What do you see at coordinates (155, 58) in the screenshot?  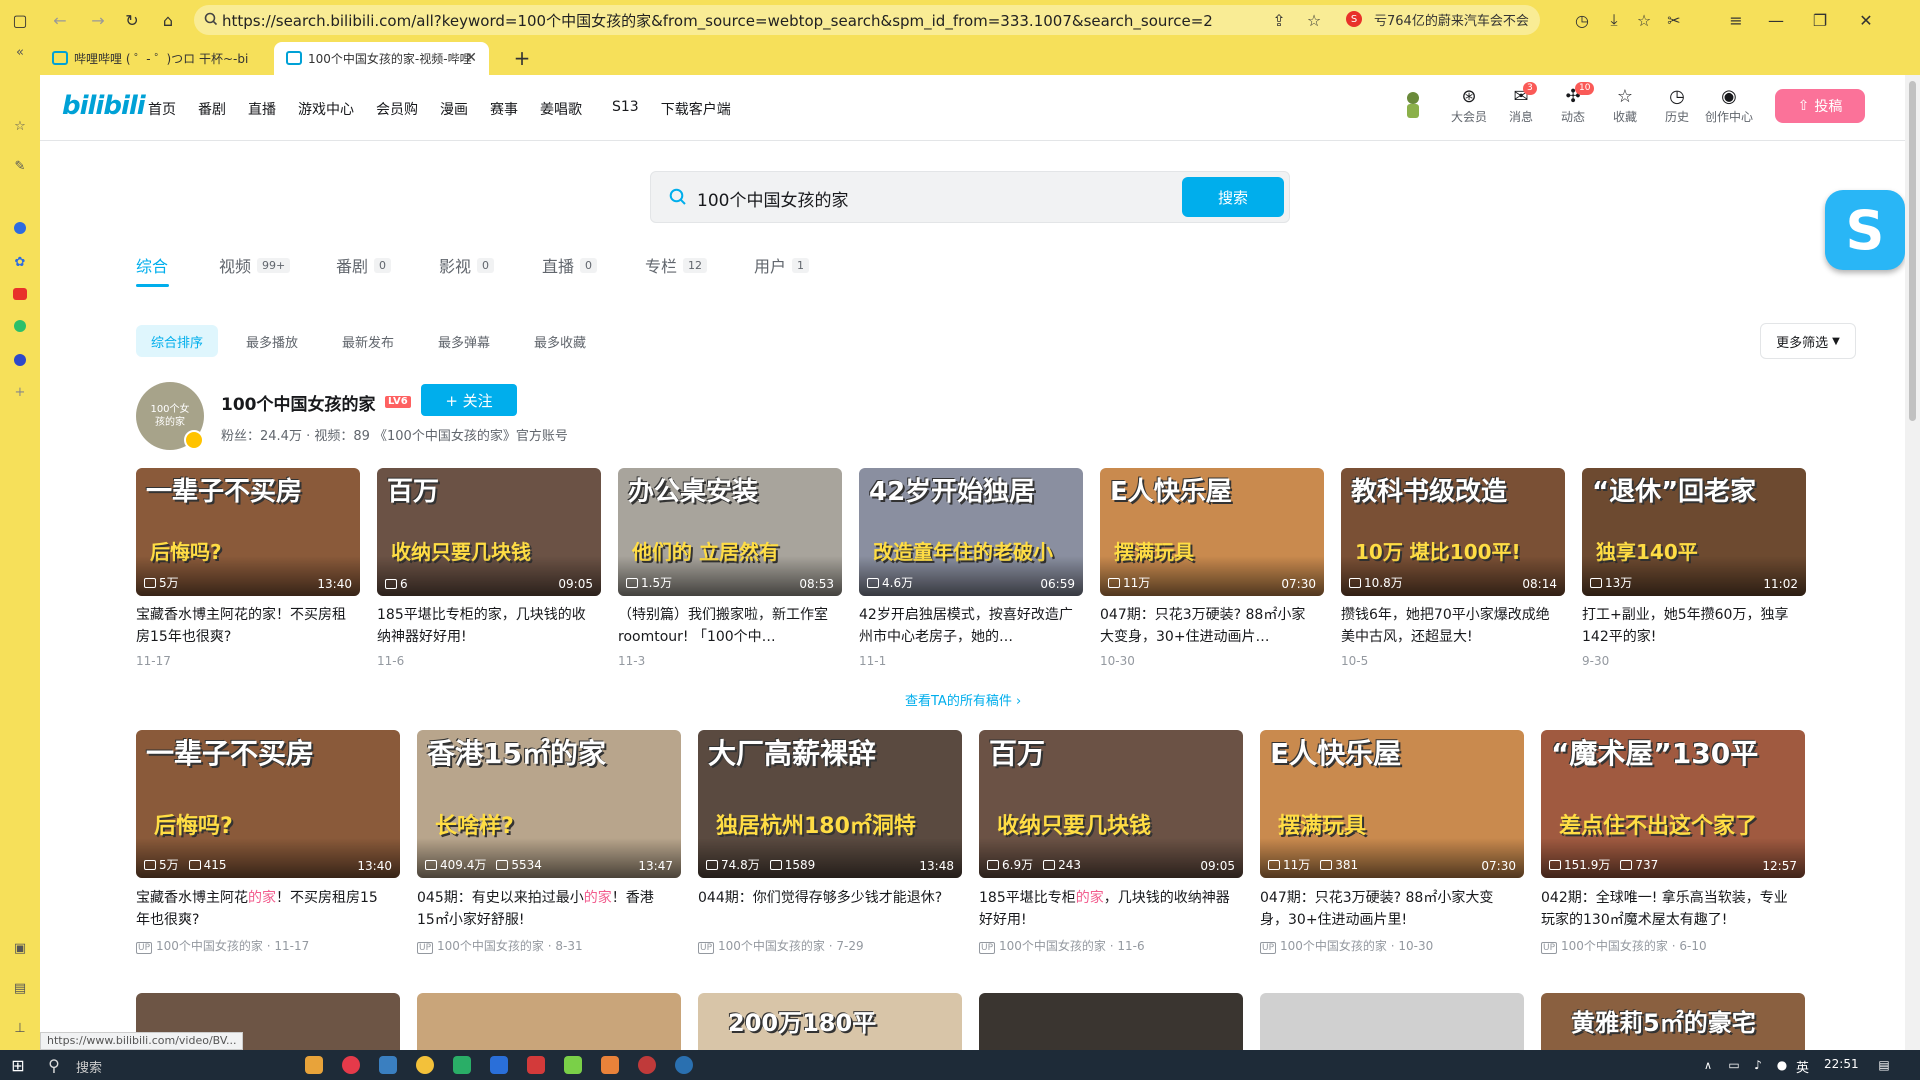 I see `tab-bilibili-home: 哔哩哔哩 ( ゜- ゜)つロ 干杯~-bilib` at bounding box center [155, 58].